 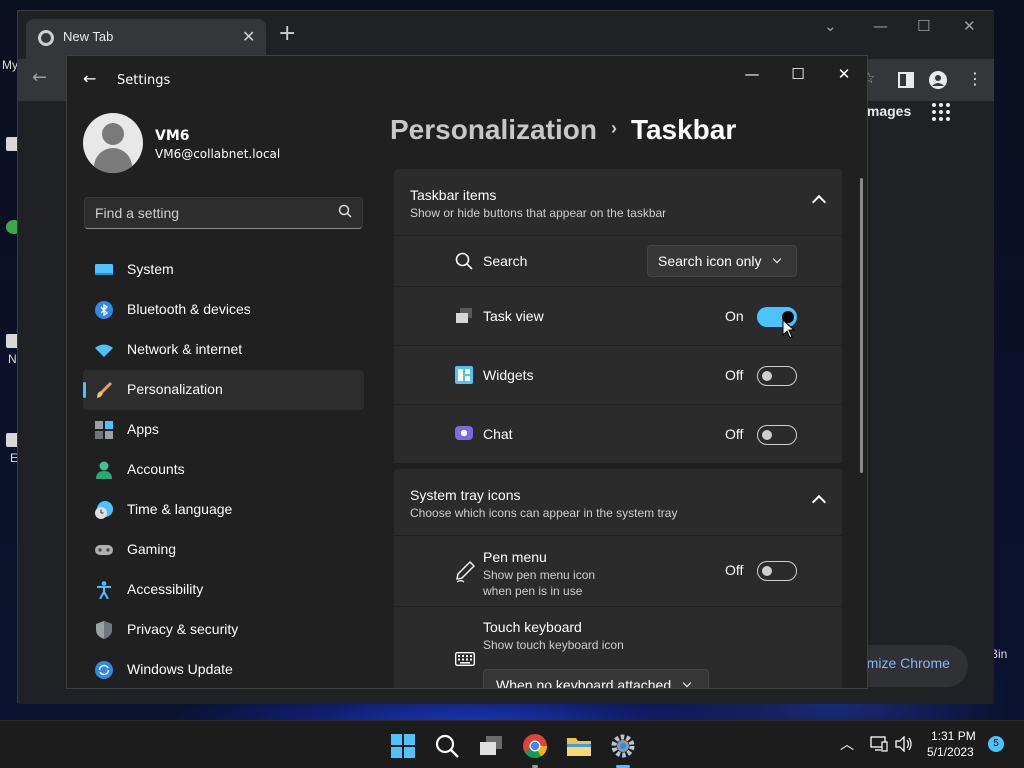 I want to click on keyboard-icon, so click(x=465, y=659).